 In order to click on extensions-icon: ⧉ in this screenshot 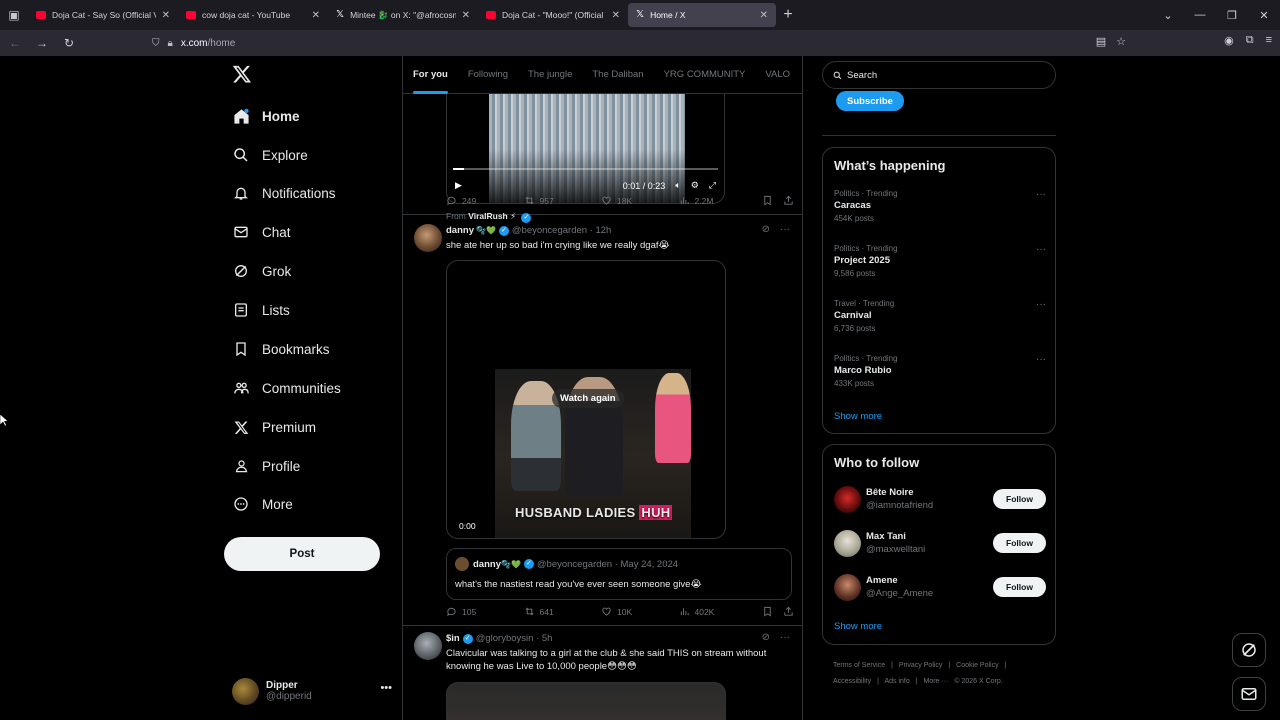, I will do `click(1250, 40)`.